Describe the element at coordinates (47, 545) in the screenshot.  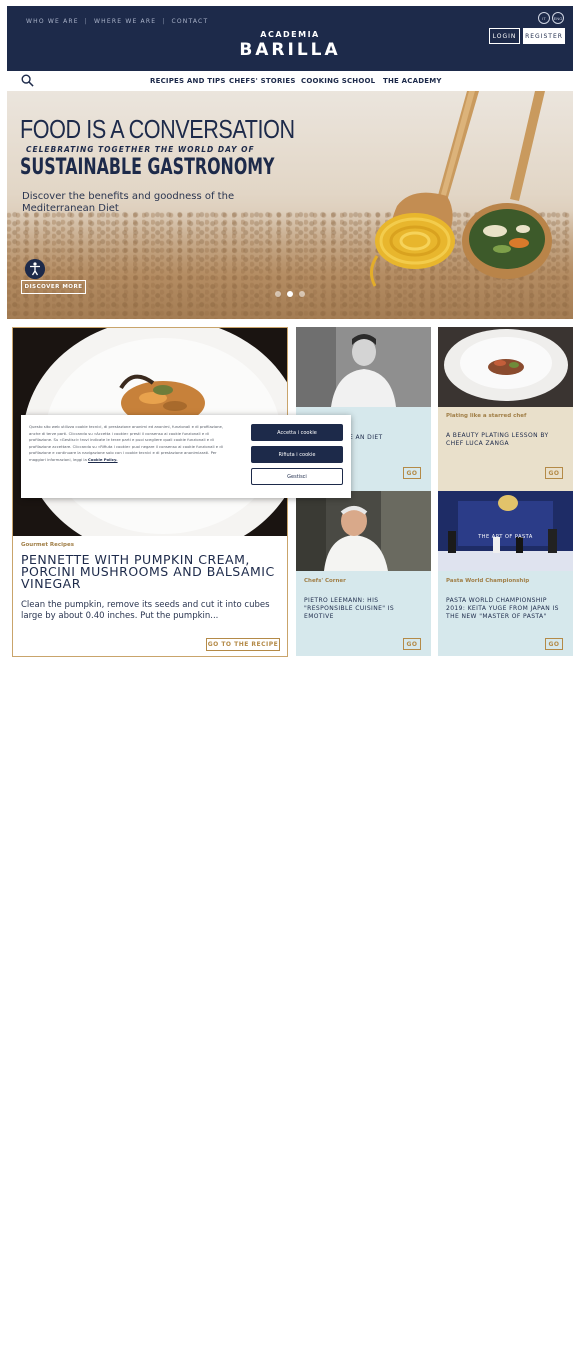
I see `card-category: Gourmet Recipes` at that location.